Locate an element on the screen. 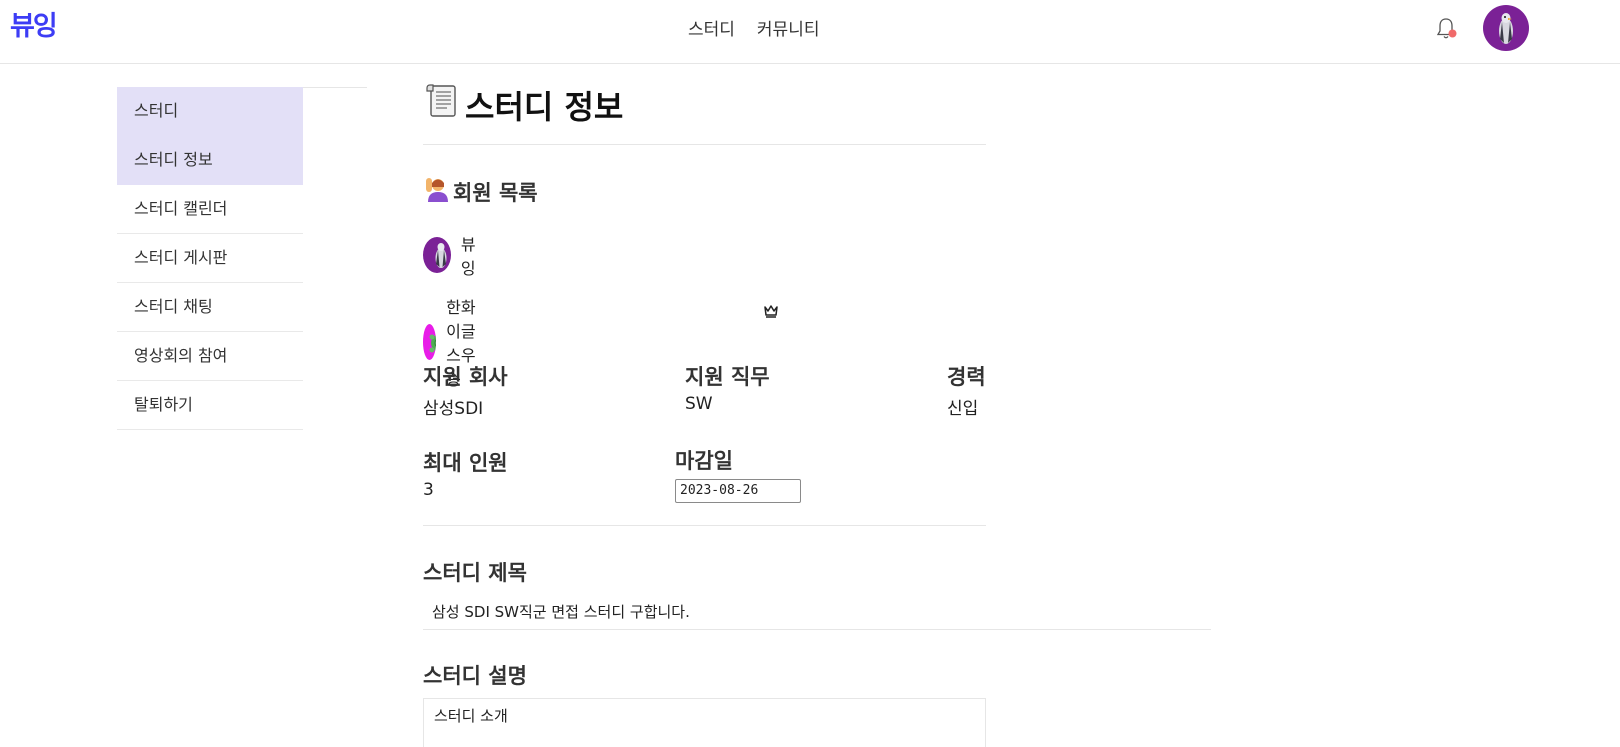 The image size is (1620, 747). top-header: 뷰잉 스터디 커뮤니티 is located at coordinates (810, 32).